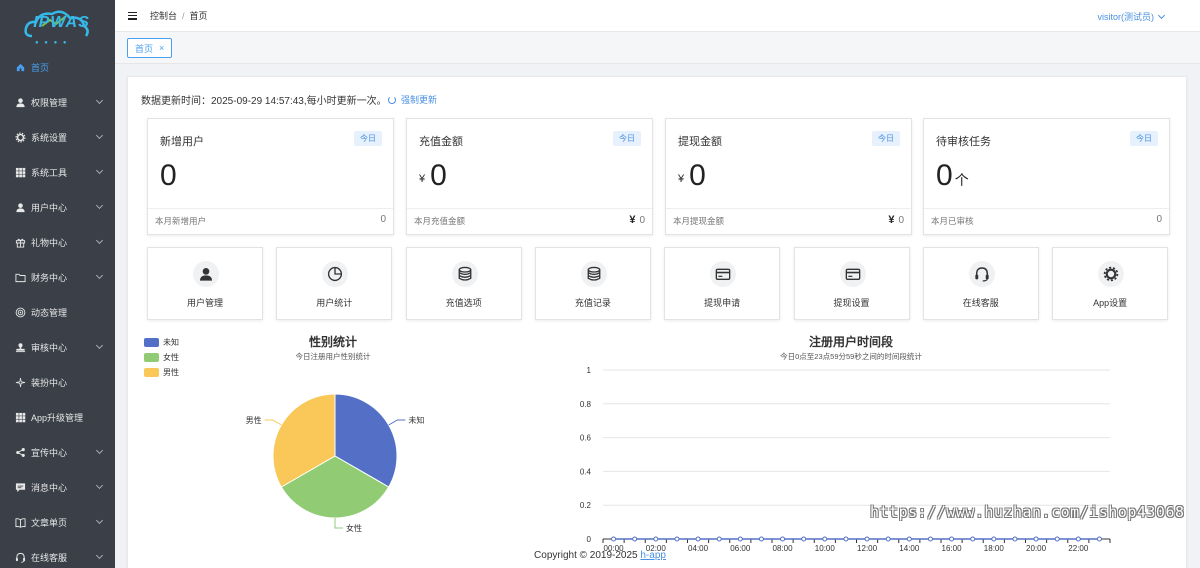 The image size is (1200, 568). I want to click on sidebar-item: 审核中心, so click(57, 347).